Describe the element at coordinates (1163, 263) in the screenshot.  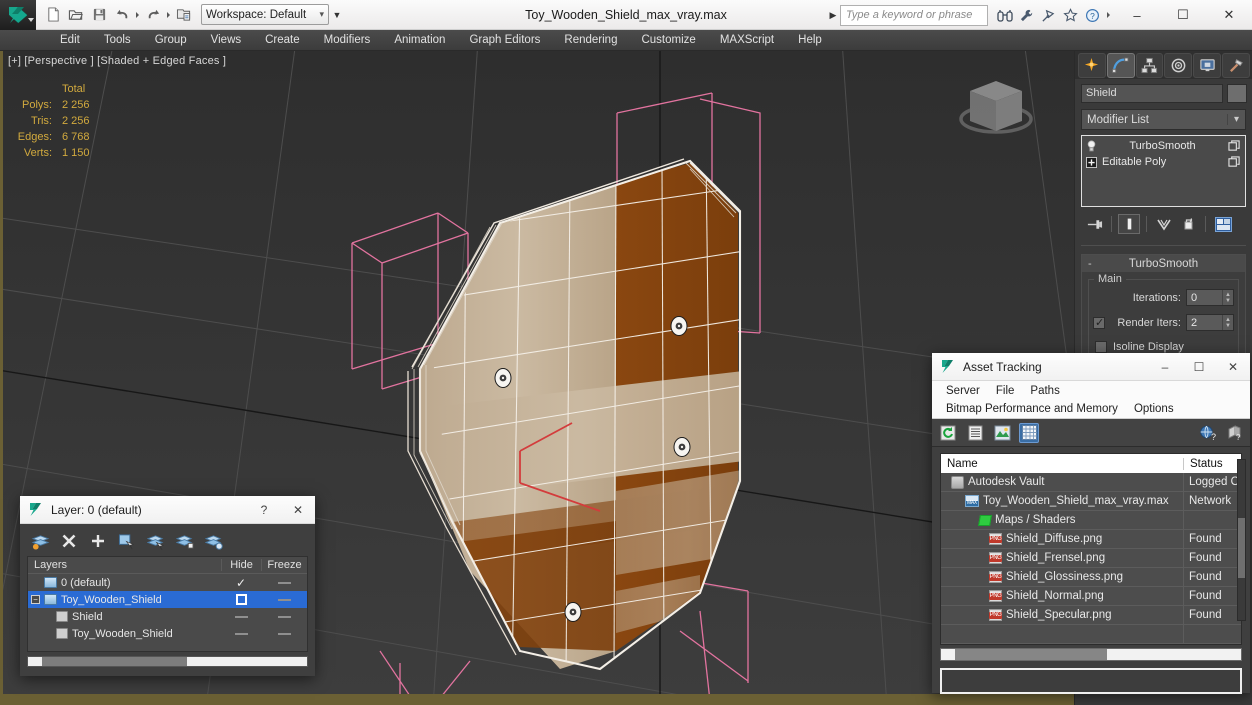
I see `rollout-header: - TurboSmooth` at that location.